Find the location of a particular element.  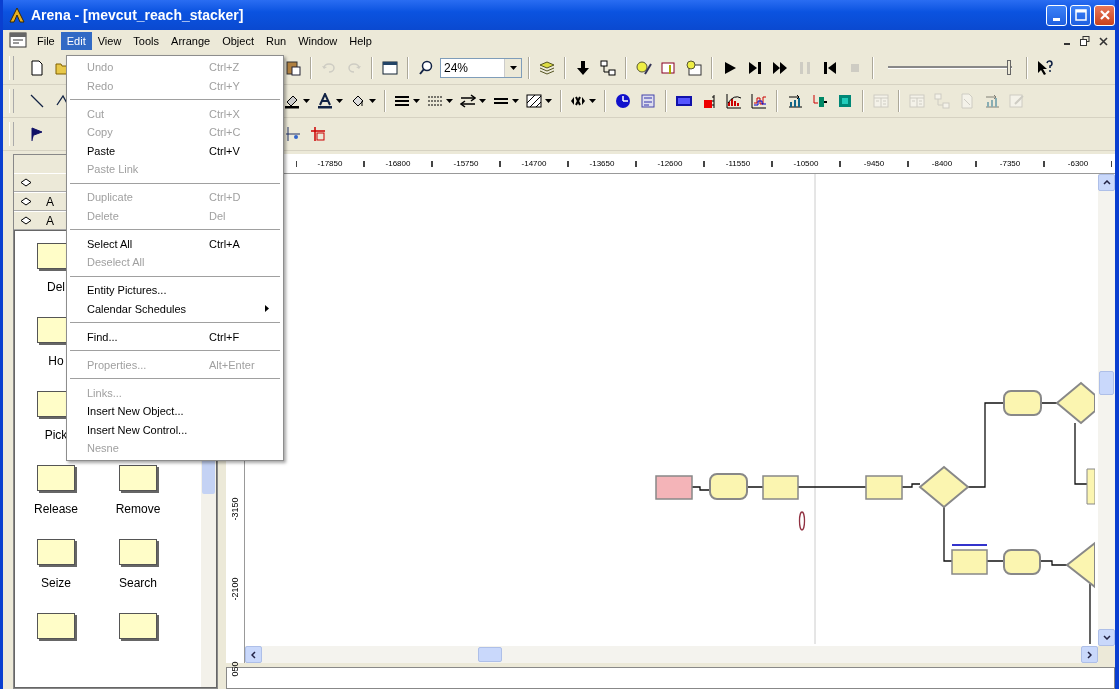

undo-icon is located at coordinates (329, 68).